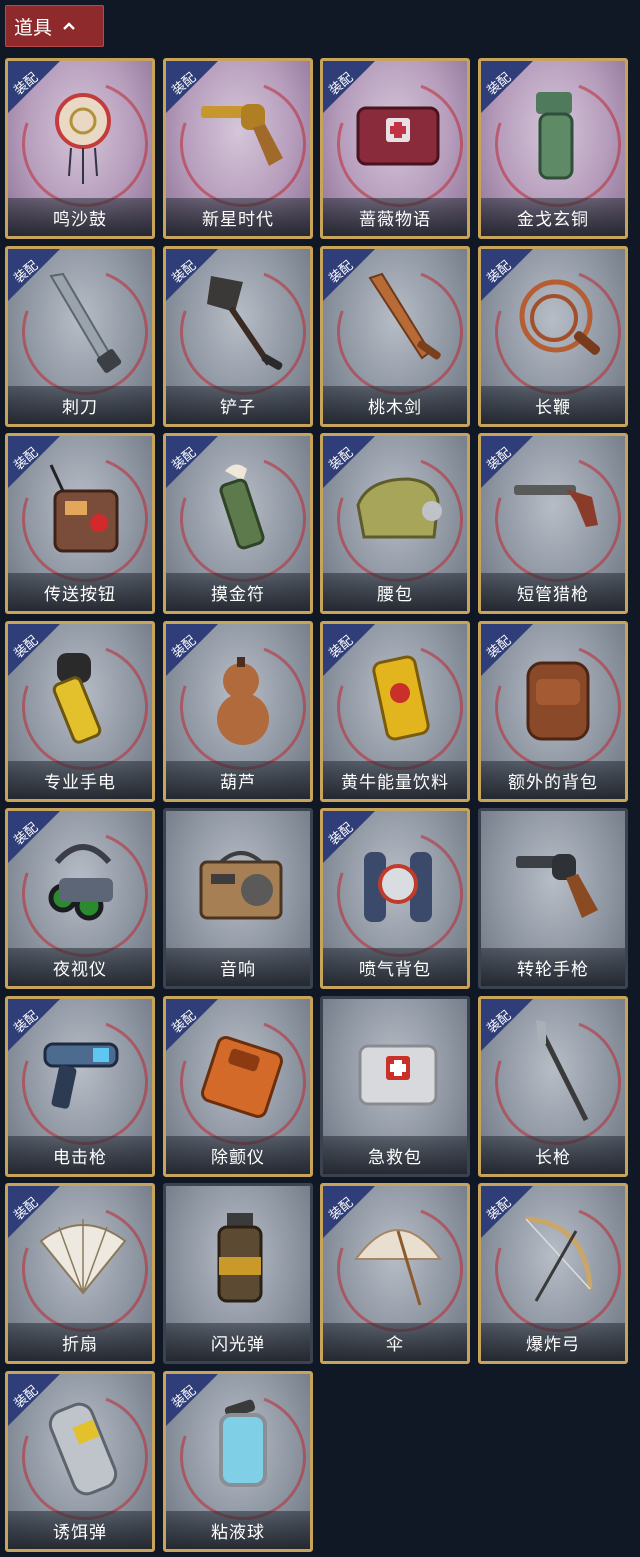  Describe the element at coordinates (553, 1155) in the screenshot. I see `item-name: 长枪` at that location.